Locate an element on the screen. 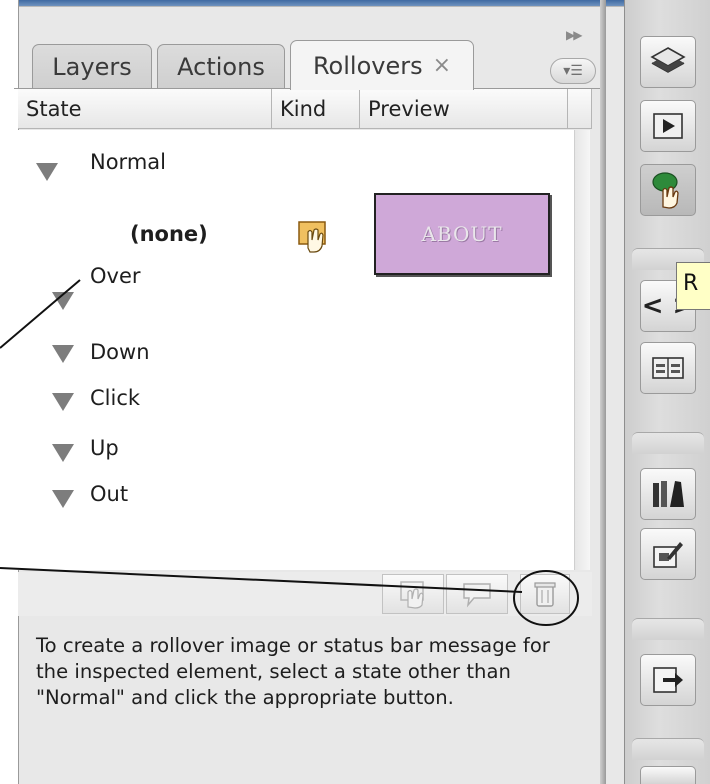 The height and width of the screenshot is (784, 710). dock-button-table is located at coordinates (668, 368).